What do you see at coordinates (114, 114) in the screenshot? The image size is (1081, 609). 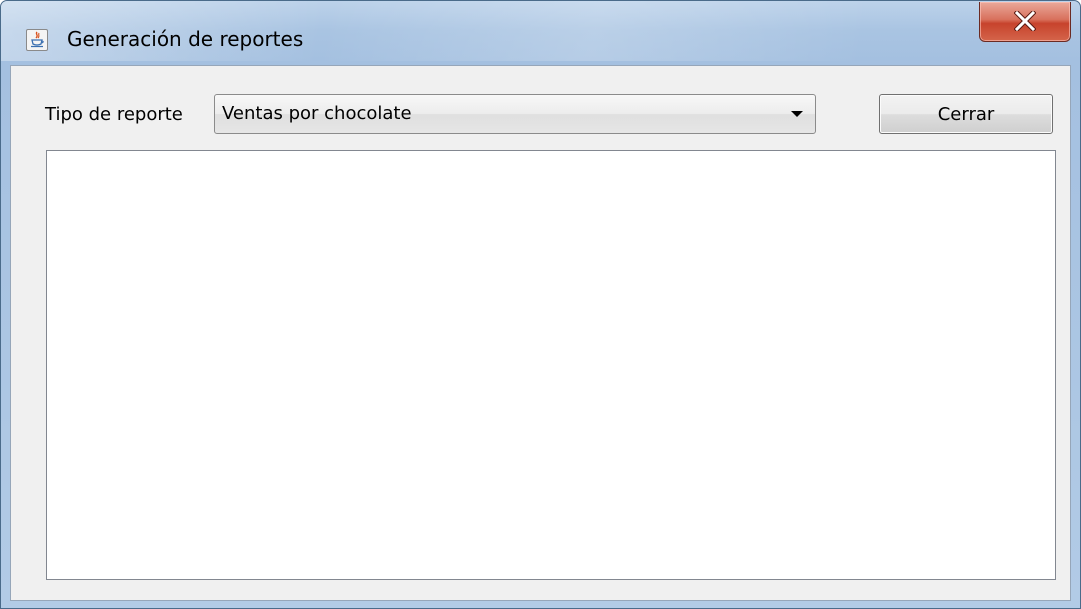 I see `report-type-label: Tipo de reporte` at bounding box center [114, 114].